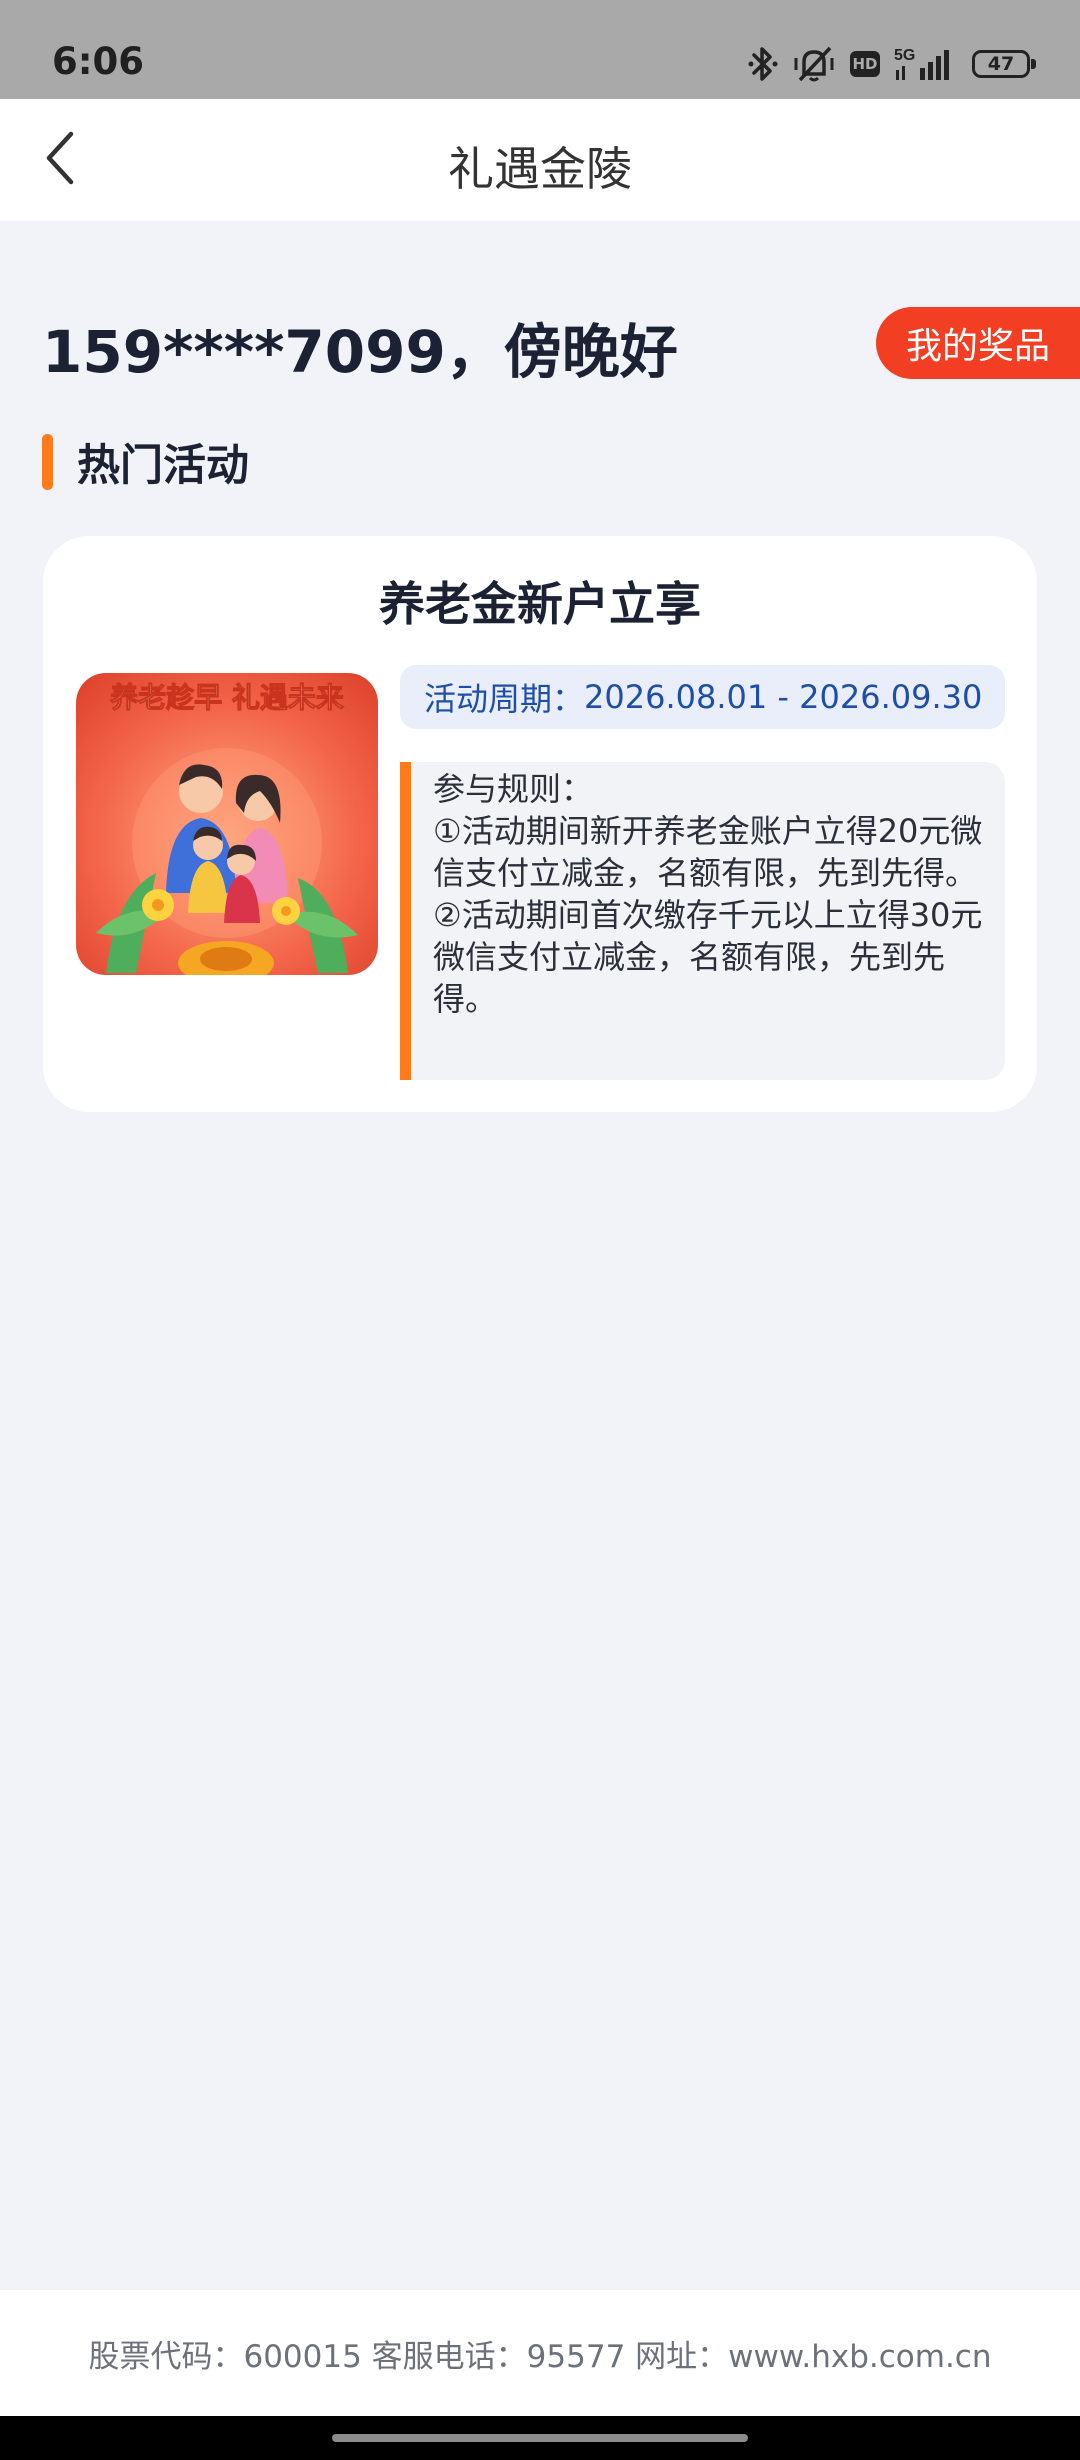 The image size is (1080, 2460). I want to click on nav-bar: 礼遇金陵, so click(540, 160).